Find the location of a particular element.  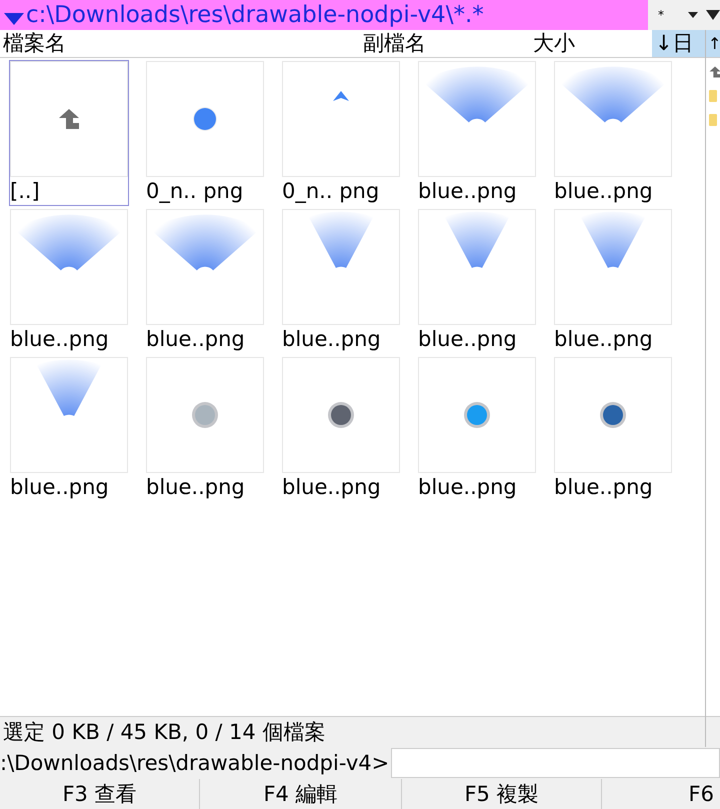

file-item: [..] is located at coordinates (69, 133).